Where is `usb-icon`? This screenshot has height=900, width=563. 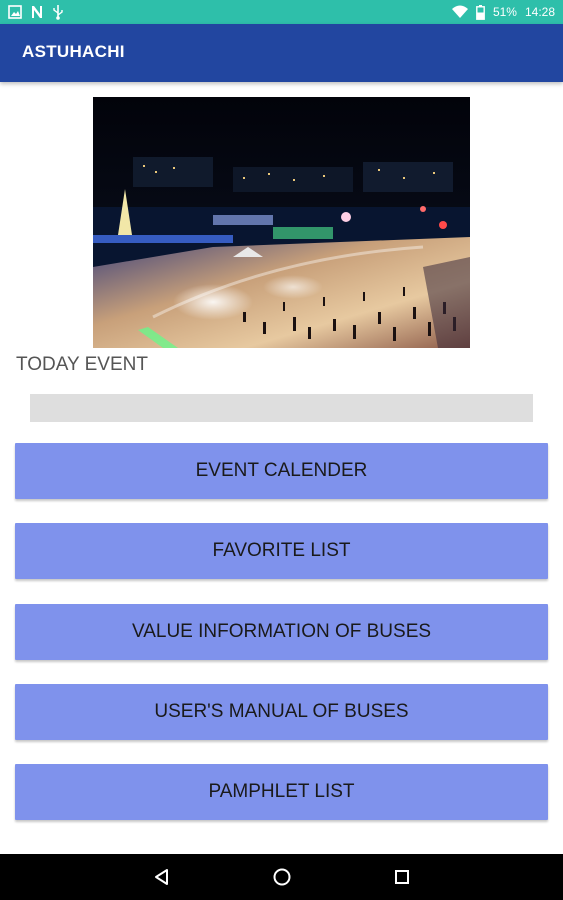 usb-icon is located at coordinates (58, 12).